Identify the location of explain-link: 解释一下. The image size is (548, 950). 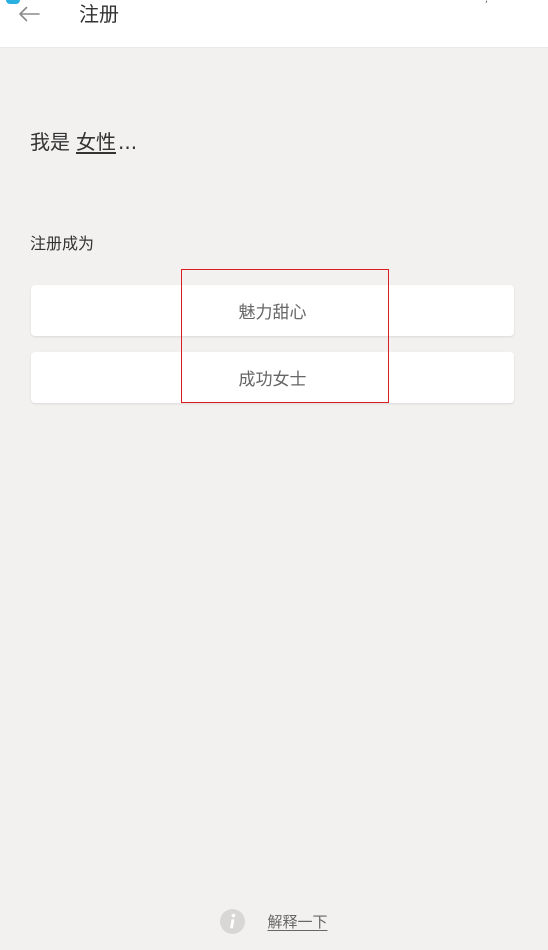
(297, 921).